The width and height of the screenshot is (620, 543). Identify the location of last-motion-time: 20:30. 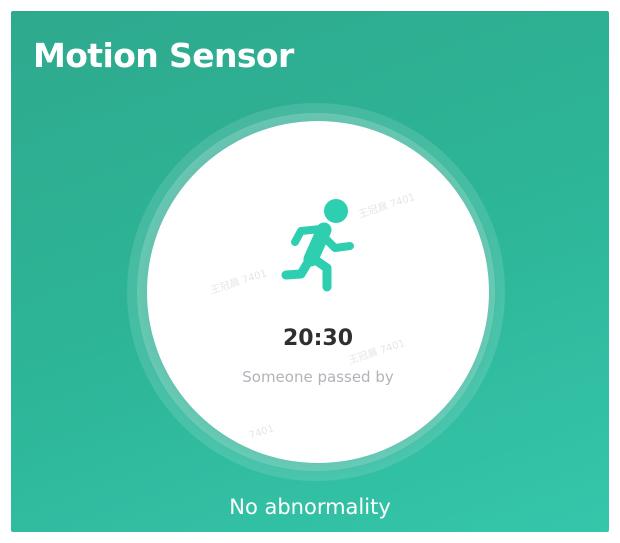
(318, 338).